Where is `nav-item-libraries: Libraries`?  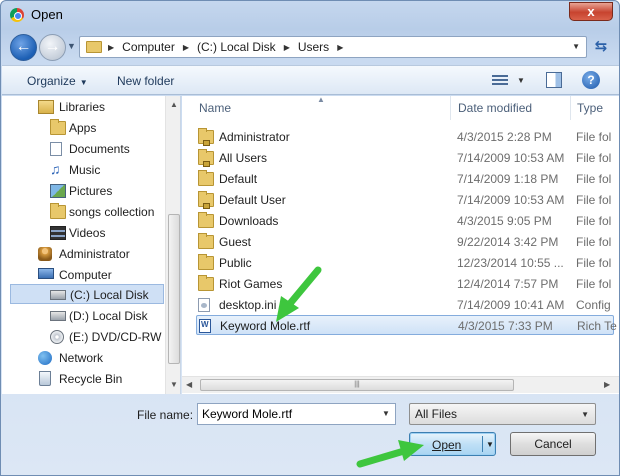
nav-item-libraries: Libraries is located at coordinates (93, 107).